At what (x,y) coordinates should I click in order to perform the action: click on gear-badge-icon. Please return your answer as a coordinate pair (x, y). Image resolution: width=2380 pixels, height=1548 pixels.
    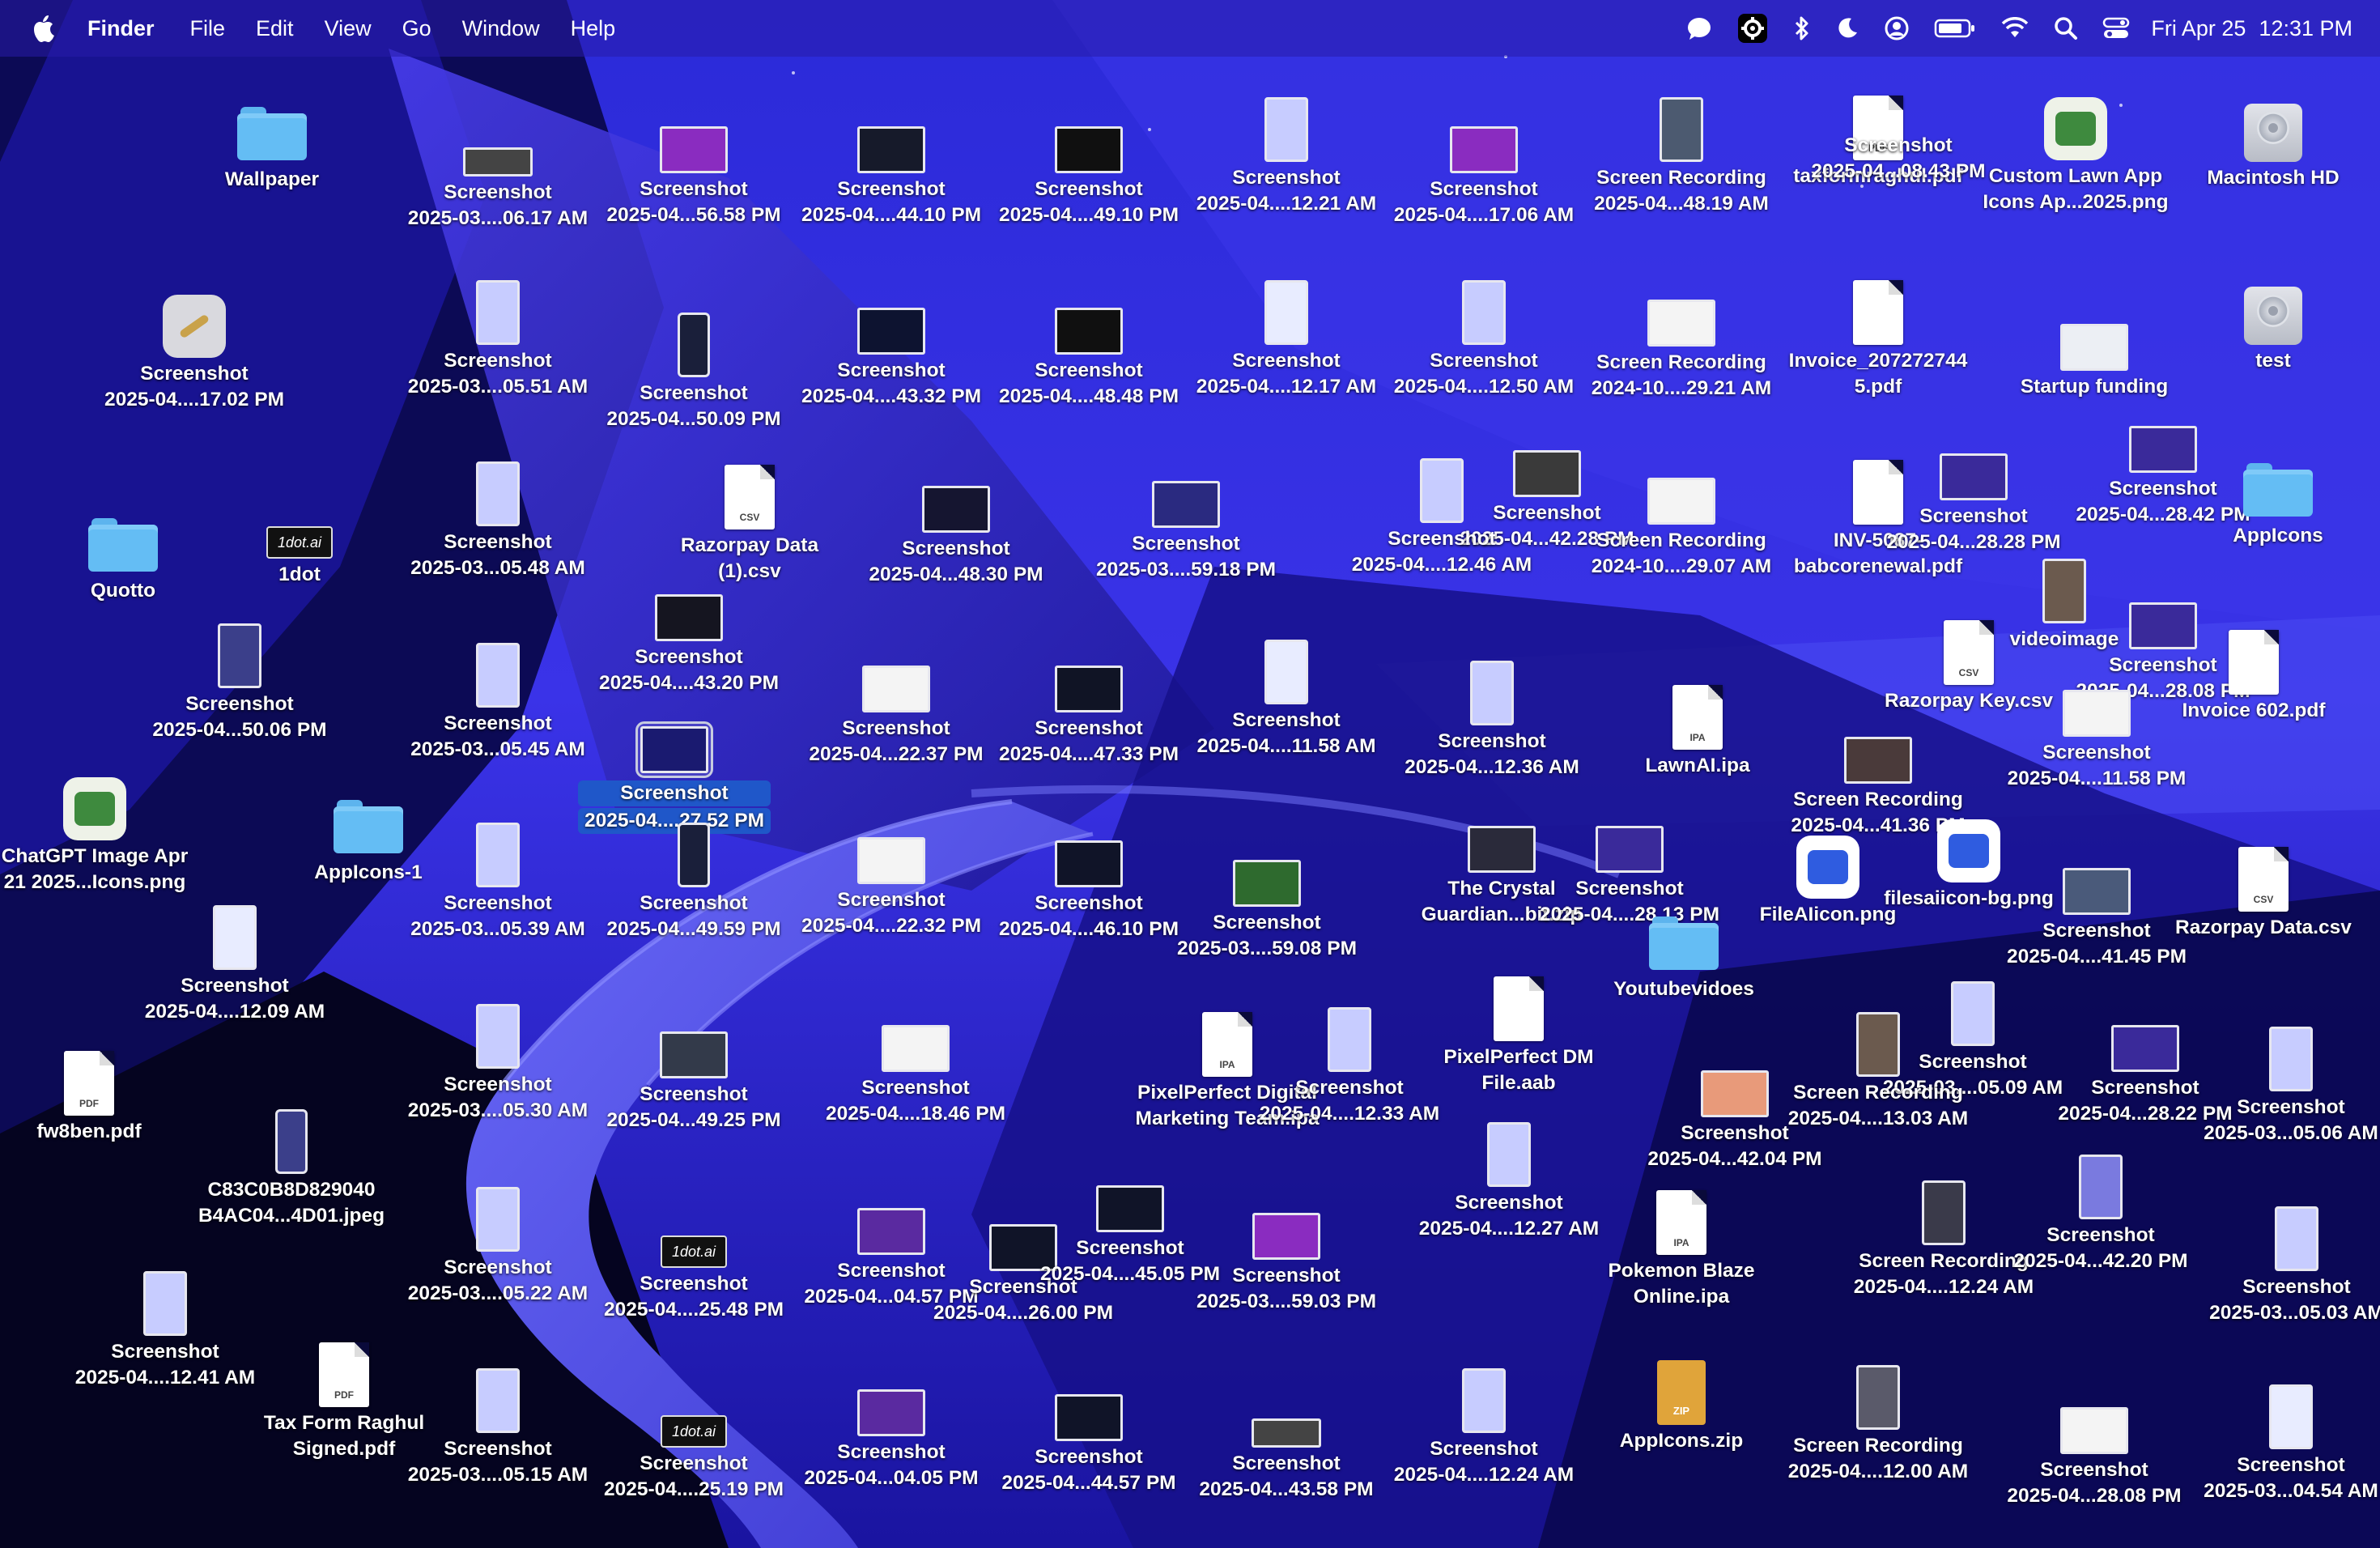
    Looking at the image, I should click on (1753, 29).